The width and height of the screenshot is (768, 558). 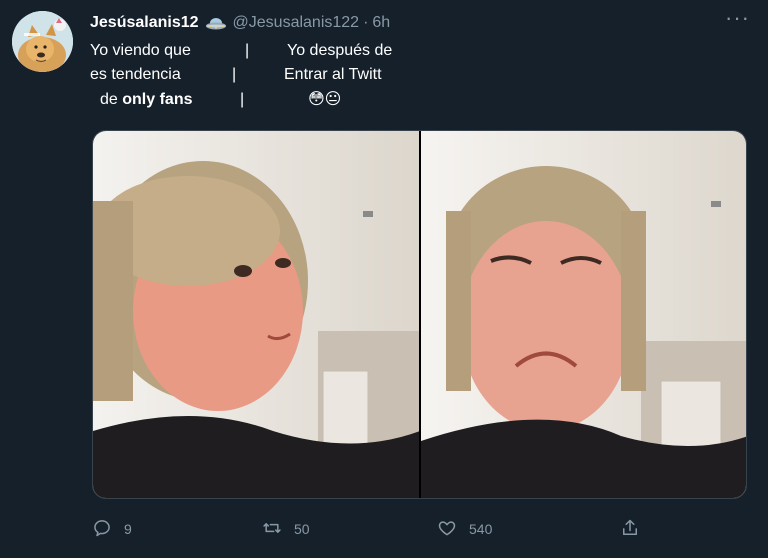 I want to click on text-left-line-1: Yo viendo que, so click(x=140, y=50).